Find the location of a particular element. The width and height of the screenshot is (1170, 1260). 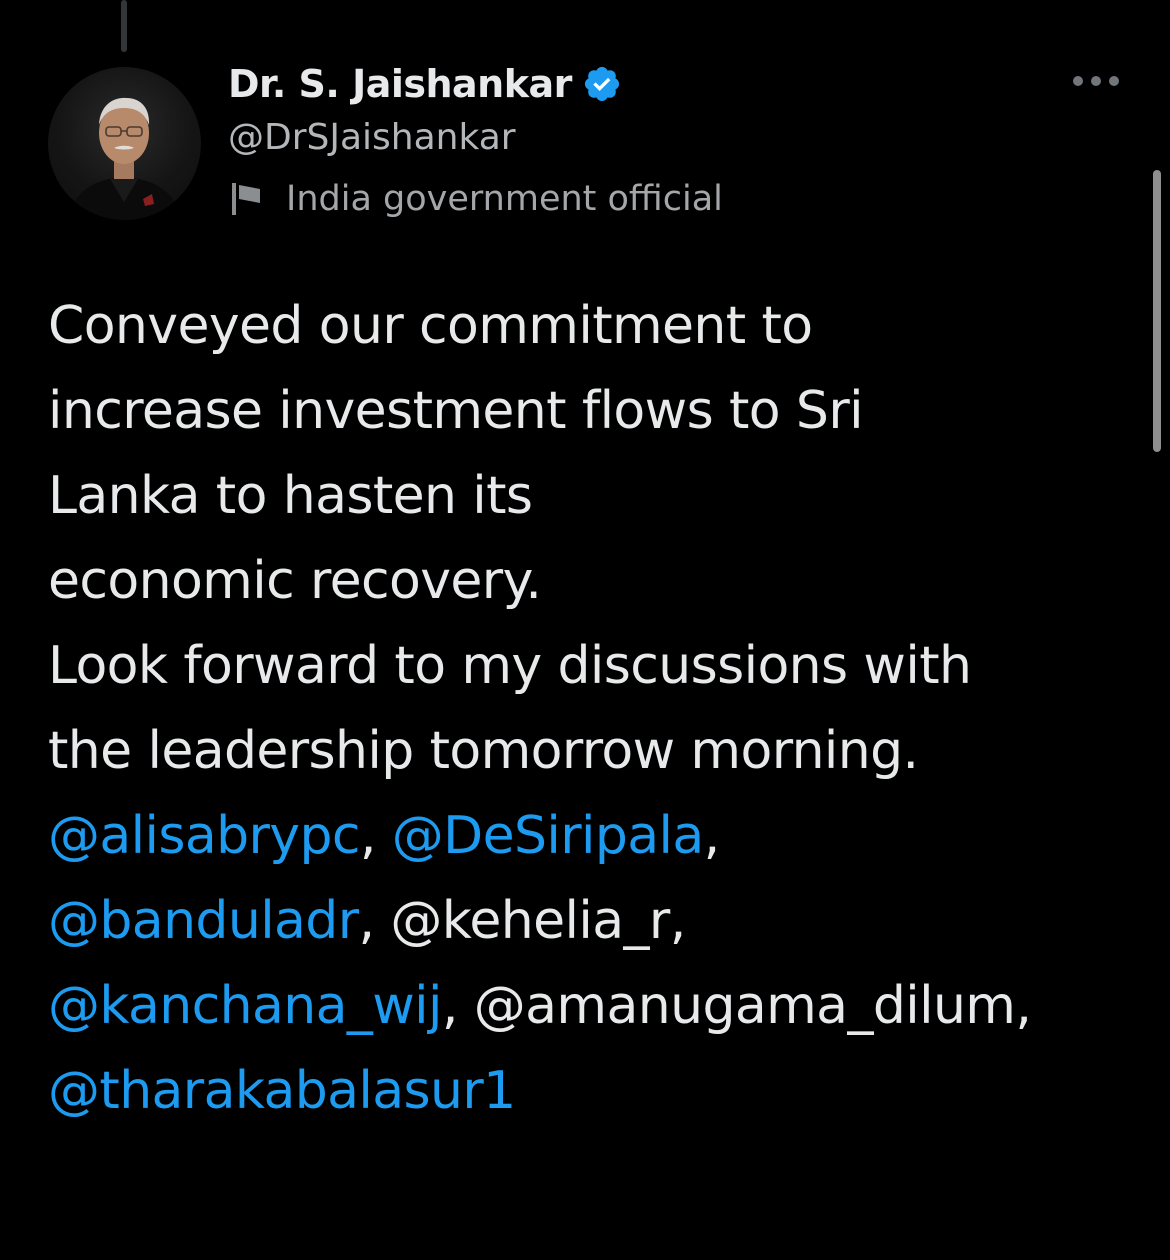

tweet-line: Conveyed our commitment to is located at coordinates (430, 326).